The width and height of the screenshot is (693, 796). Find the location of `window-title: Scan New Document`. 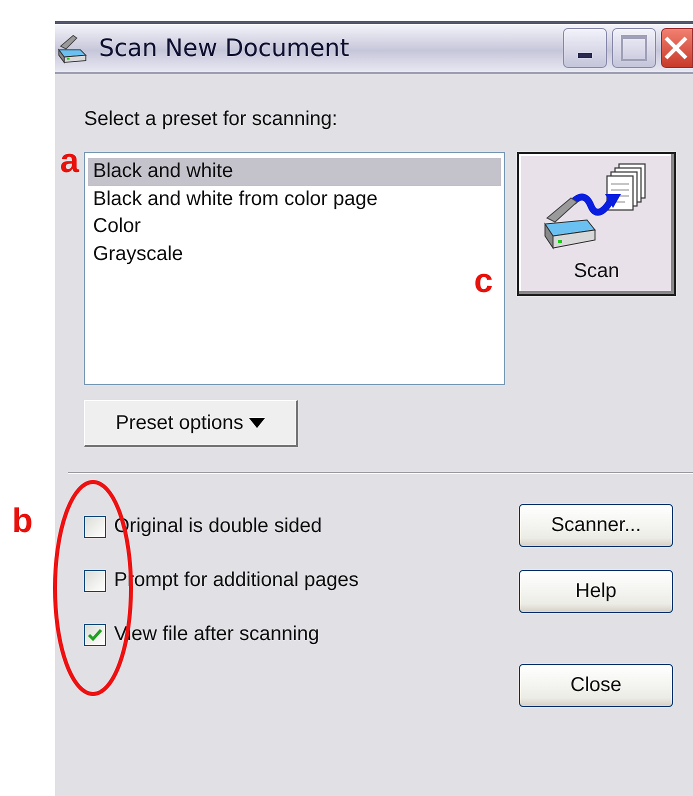

window-title: Scan New Document is located at coordinates (224, 48).